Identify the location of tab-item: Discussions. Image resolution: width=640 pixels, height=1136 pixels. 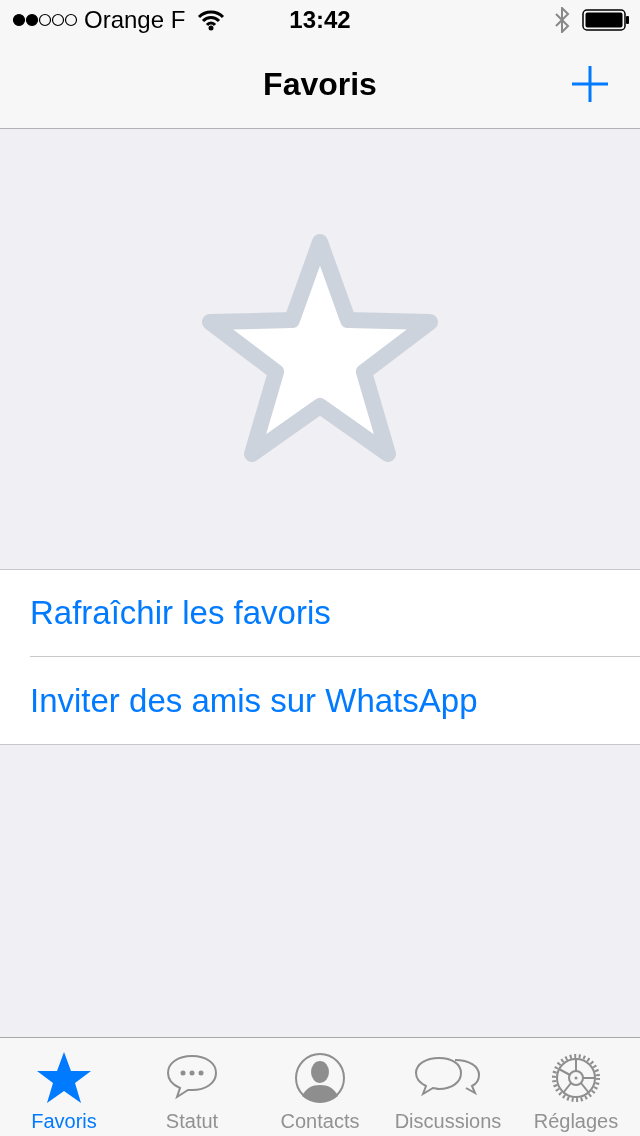
(448, 1087).